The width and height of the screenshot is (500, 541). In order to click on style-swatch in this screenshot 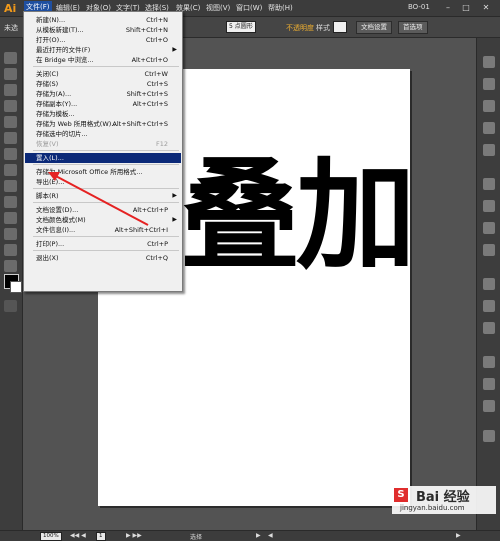, I will do `click(340, 27)`.